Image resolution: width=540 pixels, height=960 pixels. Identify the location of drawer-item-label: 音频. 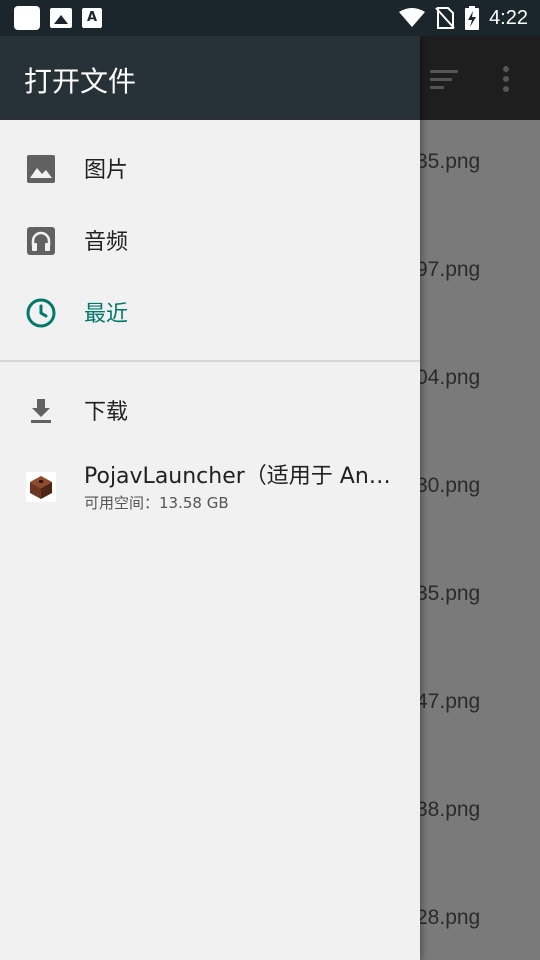
(106, 242).